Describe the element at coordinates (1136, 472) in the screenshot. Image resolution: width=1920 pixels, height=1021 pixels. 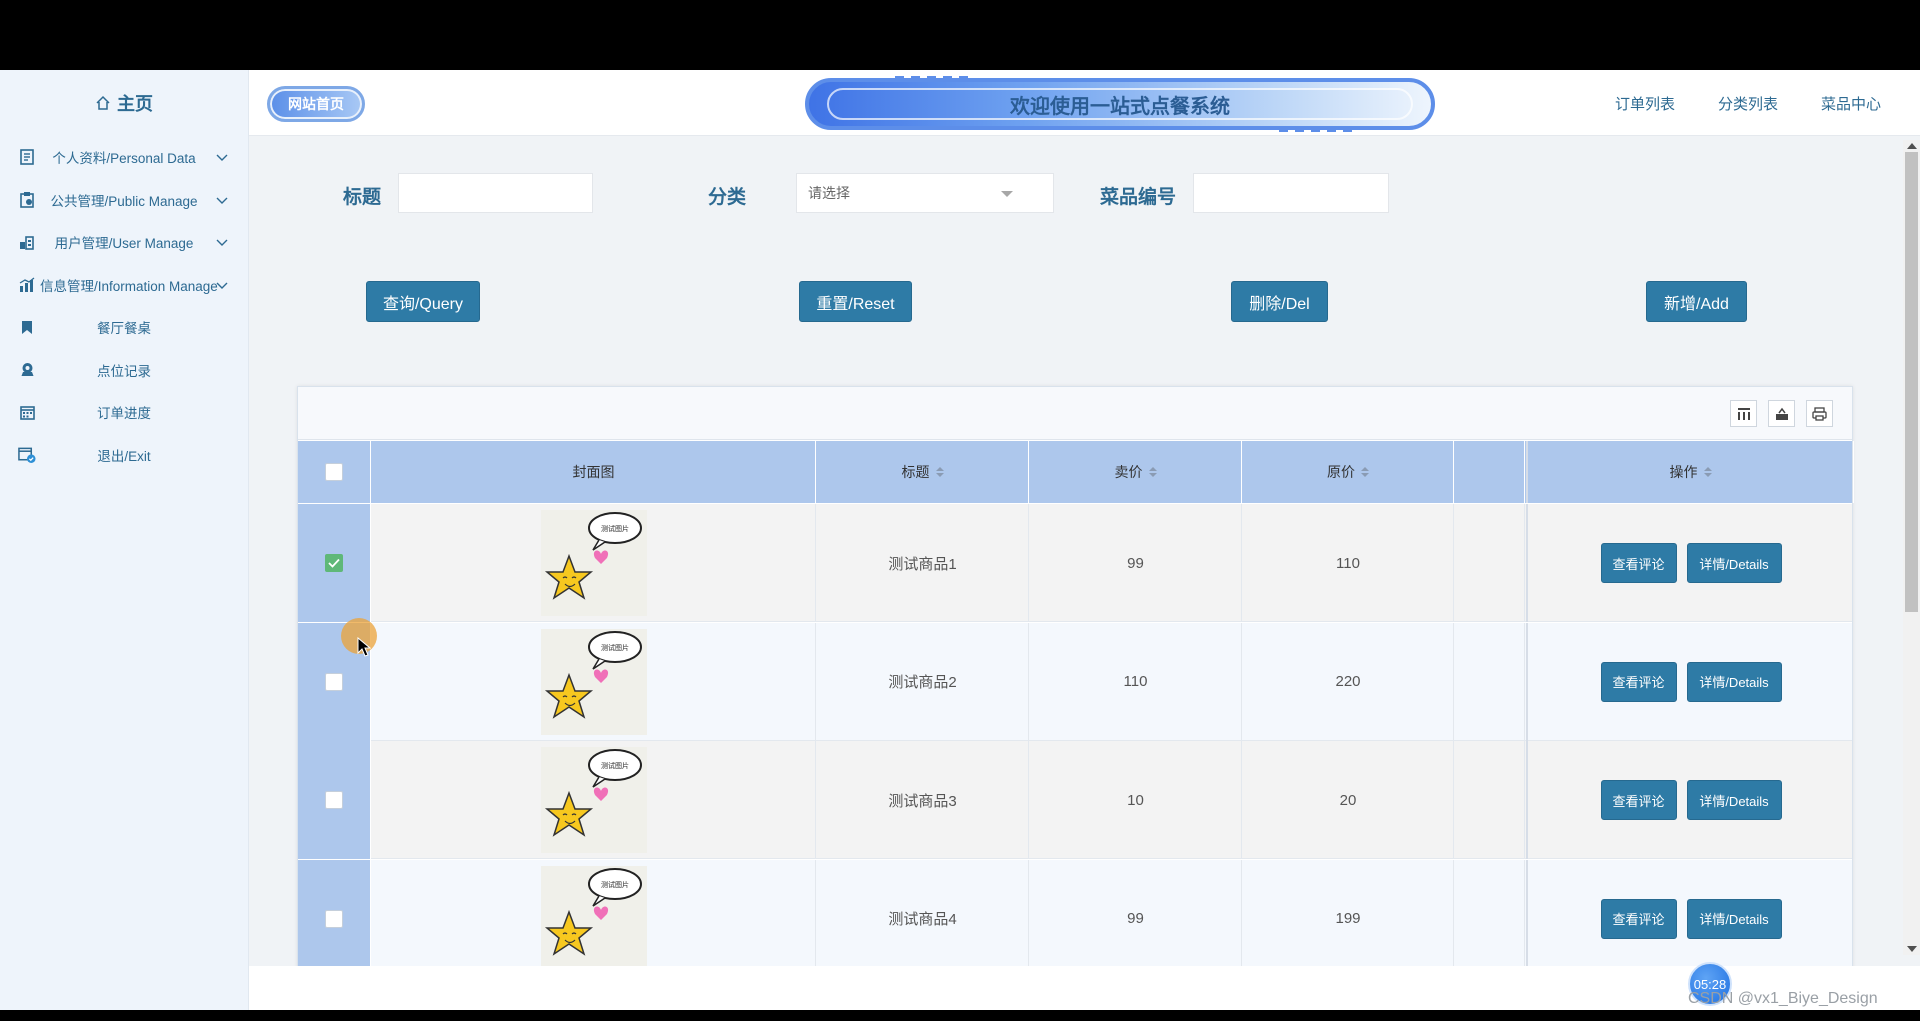
I see `header-price: 卖价` at that location.